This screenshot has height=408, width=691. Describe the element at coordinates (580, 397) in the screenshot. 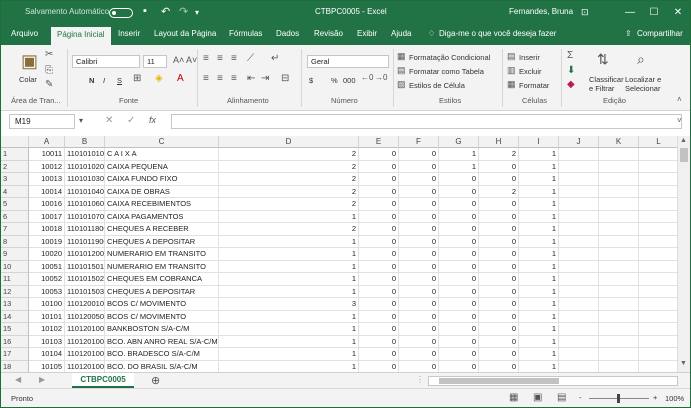

I see `zoom-out-button: -` at that location.